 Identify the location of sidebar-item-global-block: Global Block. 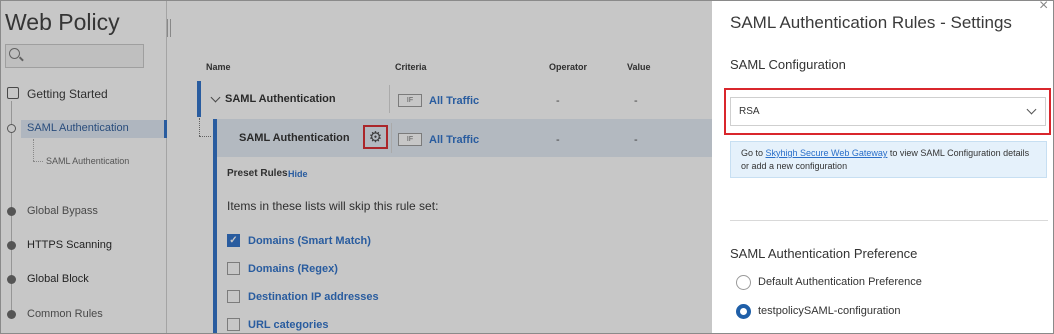
(58, 279).